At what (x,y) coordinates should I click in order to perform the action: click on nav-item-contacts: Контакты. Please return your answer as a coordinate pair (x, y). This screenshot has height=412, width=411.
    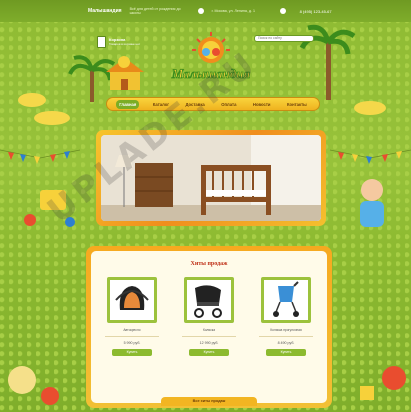
    Looking at the image, I should click on (297, 104).